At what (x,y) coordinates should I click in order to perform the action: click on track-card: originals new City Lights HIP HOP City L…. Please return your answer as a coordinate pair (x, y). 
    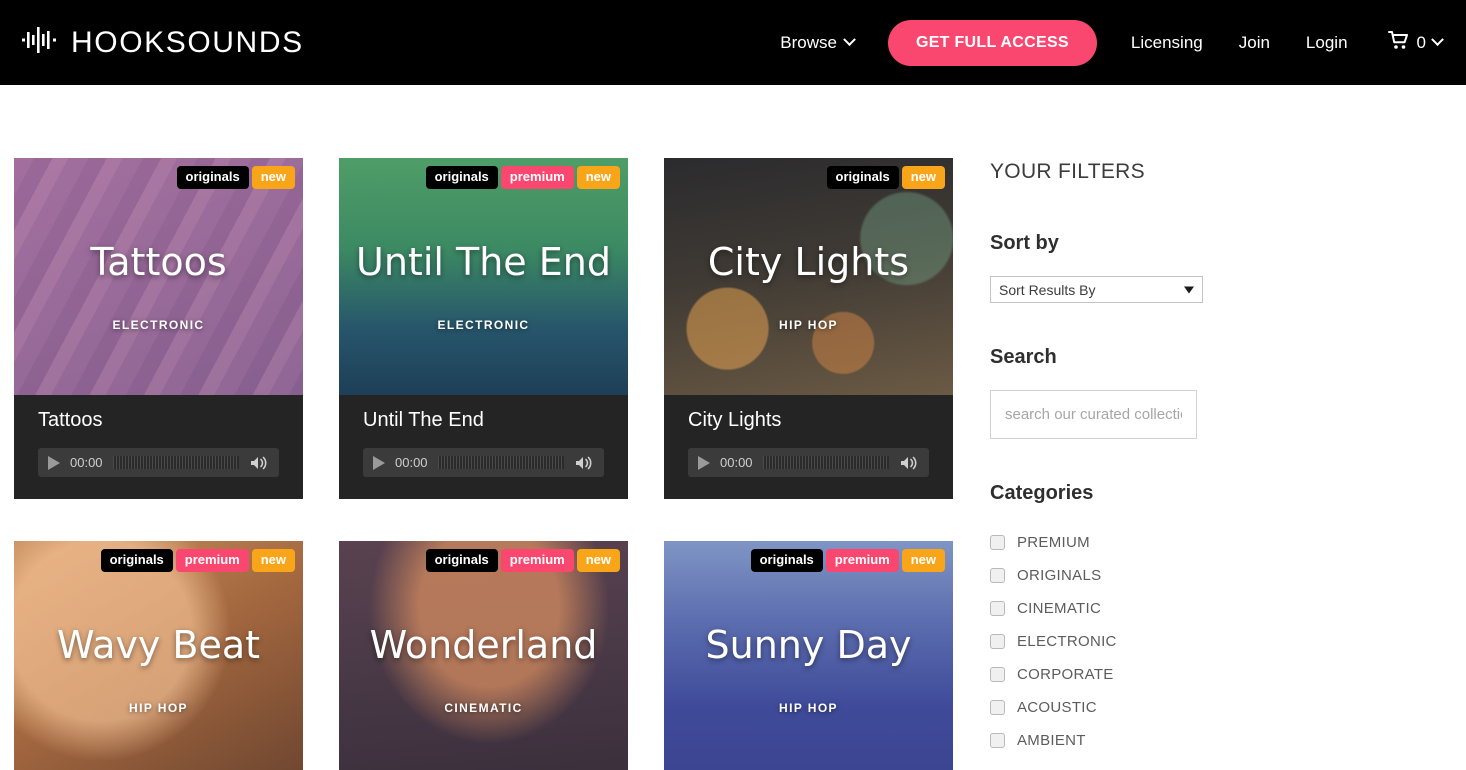
    Looking at the image, I should click on (808, 328).